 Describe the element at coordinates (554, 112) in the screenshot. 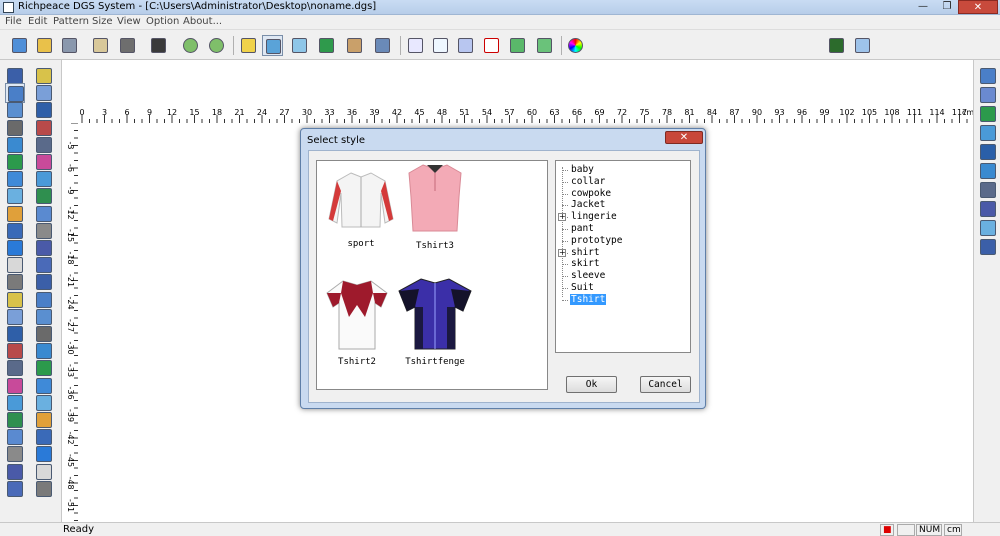

I see `ruler-label: 63` at that location.